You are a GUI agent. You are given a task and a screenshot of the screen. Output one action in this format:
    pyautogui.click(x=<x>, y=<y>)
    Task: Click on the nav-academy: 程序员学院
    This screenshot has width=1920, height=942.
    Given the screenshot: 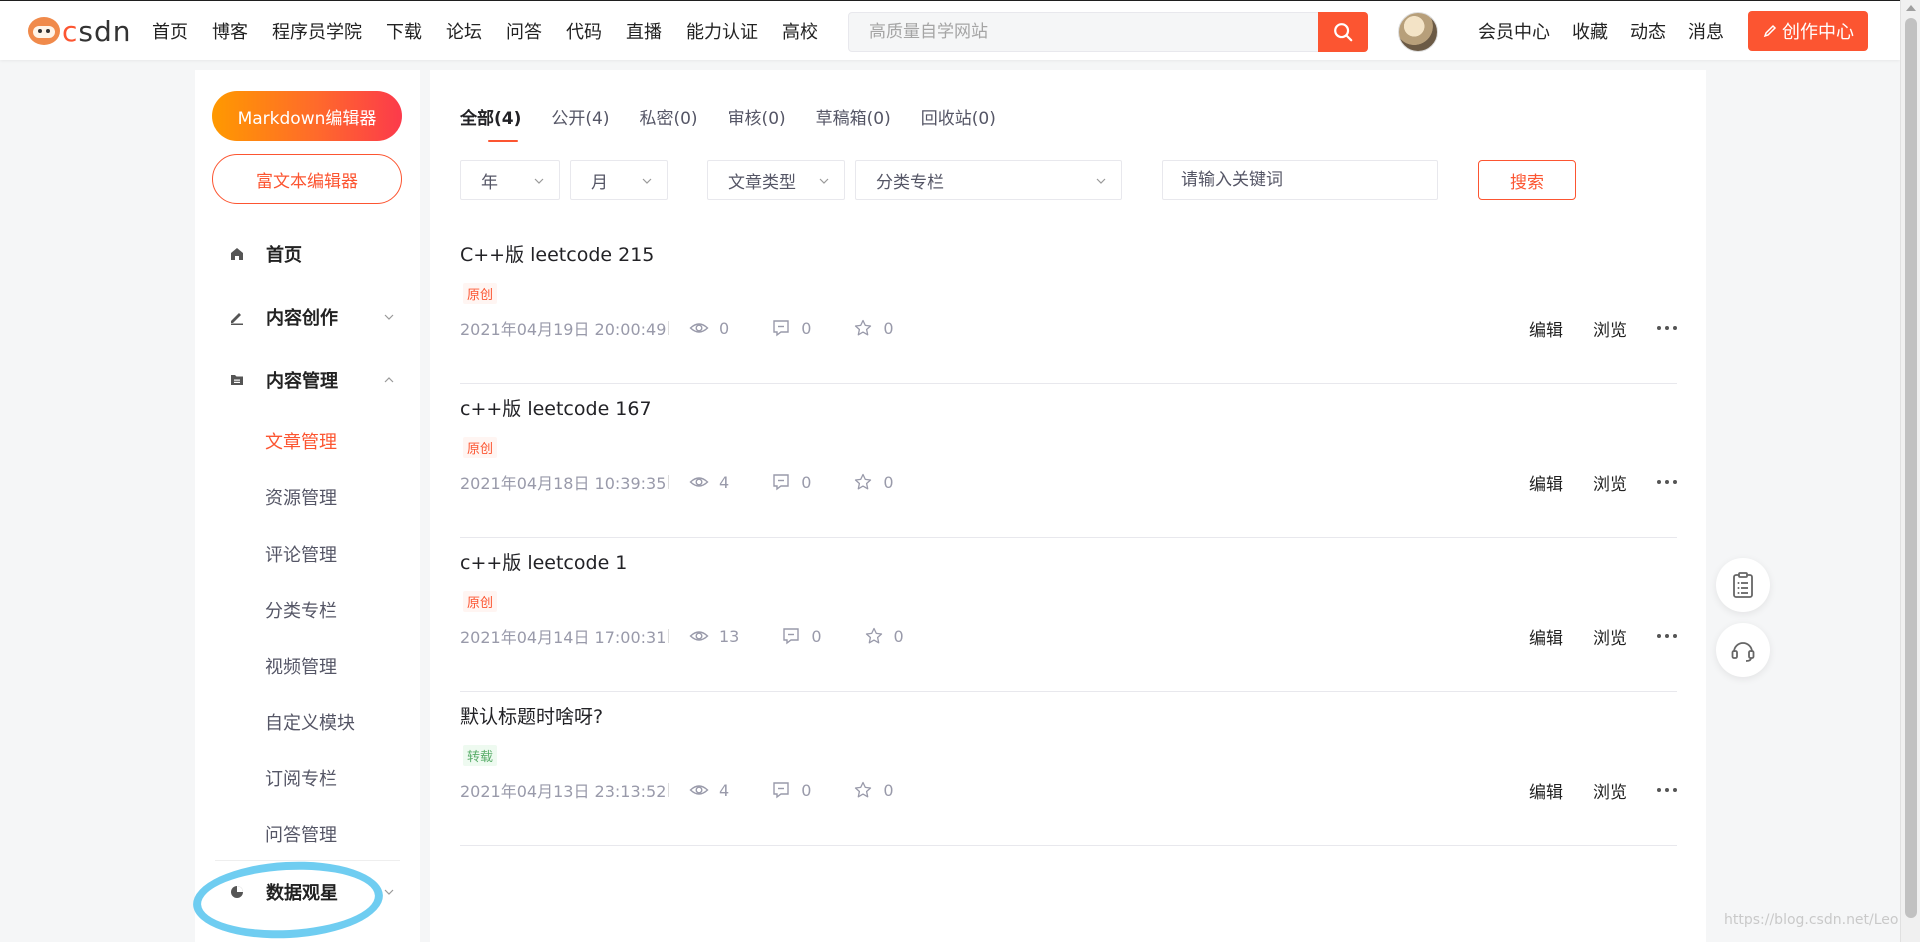 What is the action you would take?
    pyautogui.click(x=317, y=31)
    